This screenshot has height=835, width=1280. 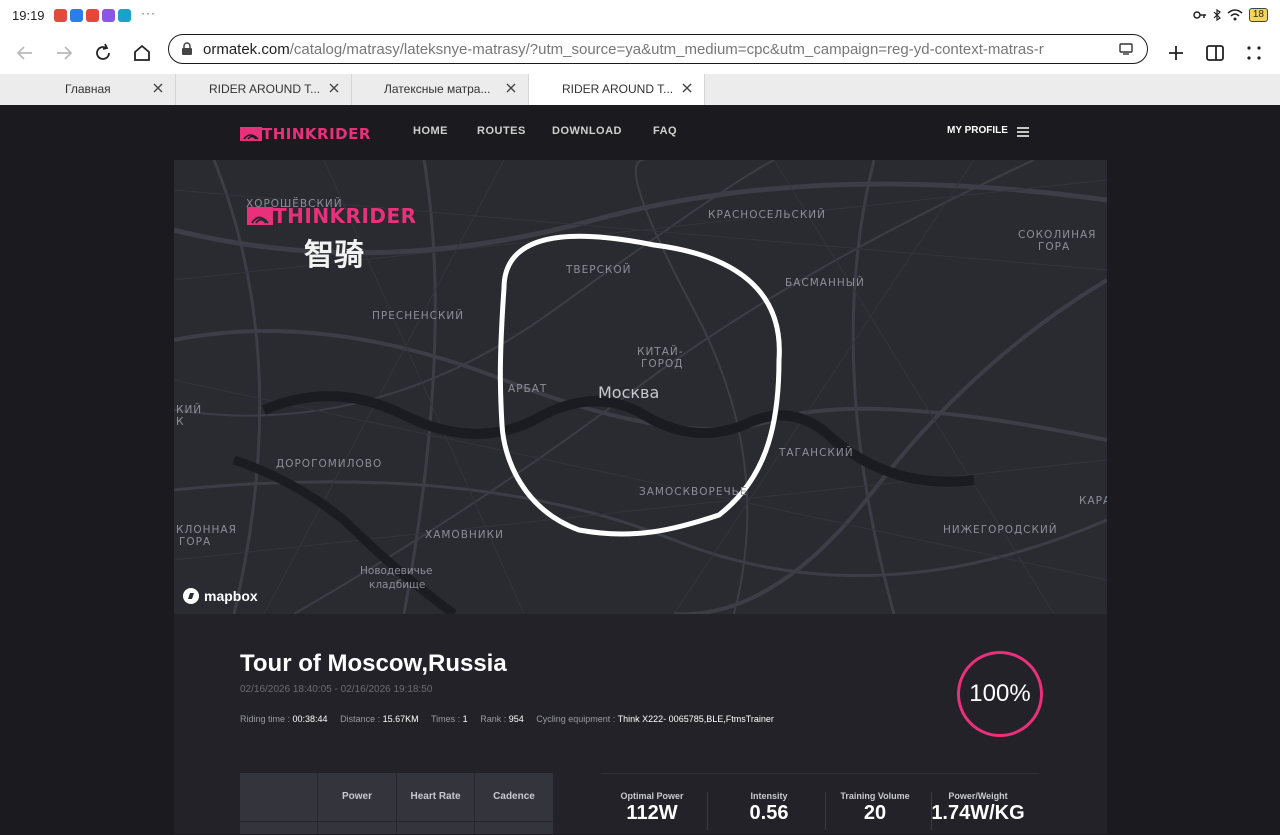 I want to click on reload-button, so click(x=103, y=53).